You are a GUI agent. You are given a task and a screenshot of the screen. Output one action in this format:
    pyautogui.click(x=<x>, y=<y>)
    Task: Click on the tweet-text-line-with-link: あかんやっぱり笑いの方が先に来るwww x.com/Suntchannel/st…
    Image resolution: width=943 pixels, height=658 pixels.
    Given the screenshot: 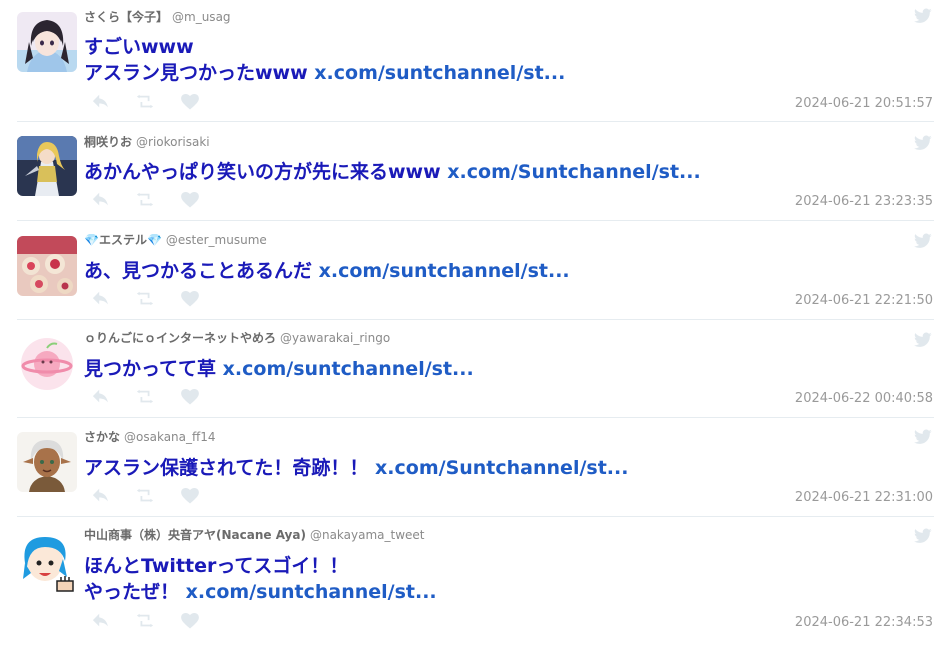 What is the action you would take?
    pyautogui.click(x=392, y=172)
    